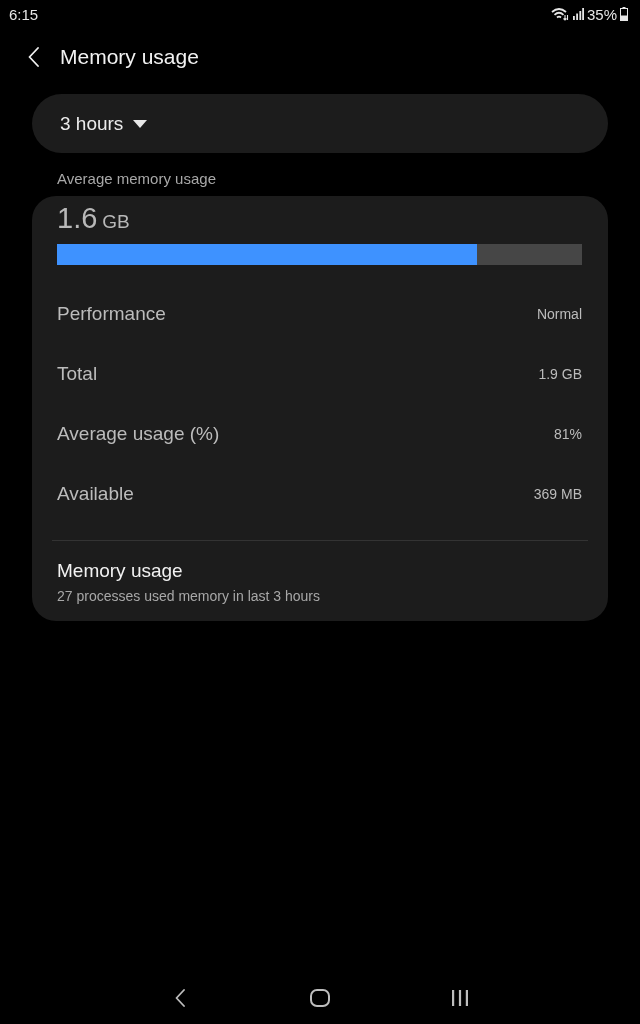 Image resolution: width=640 pixels, height=1024 pixels. I want to click on period-dropdown: 3 hours, so click(320, 123).